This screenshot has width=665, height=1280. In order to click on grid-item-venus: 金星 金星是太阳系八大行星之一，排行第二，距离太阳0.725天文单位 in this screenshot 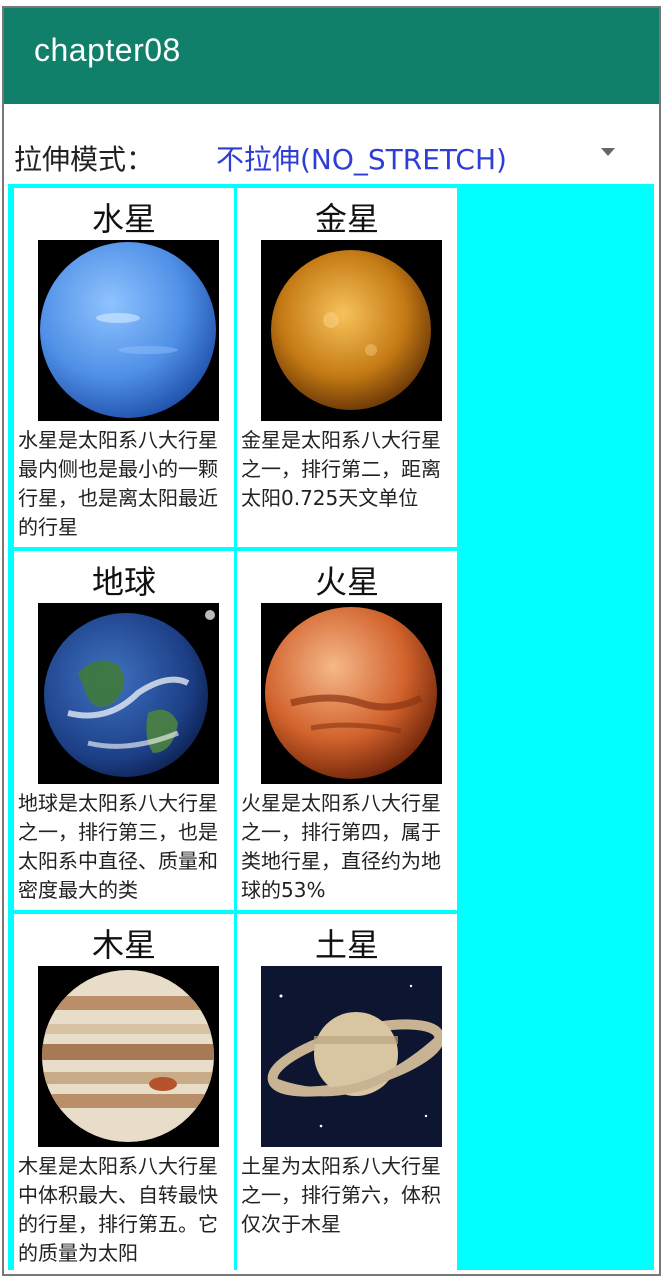, I will do `click(347, 367)`.